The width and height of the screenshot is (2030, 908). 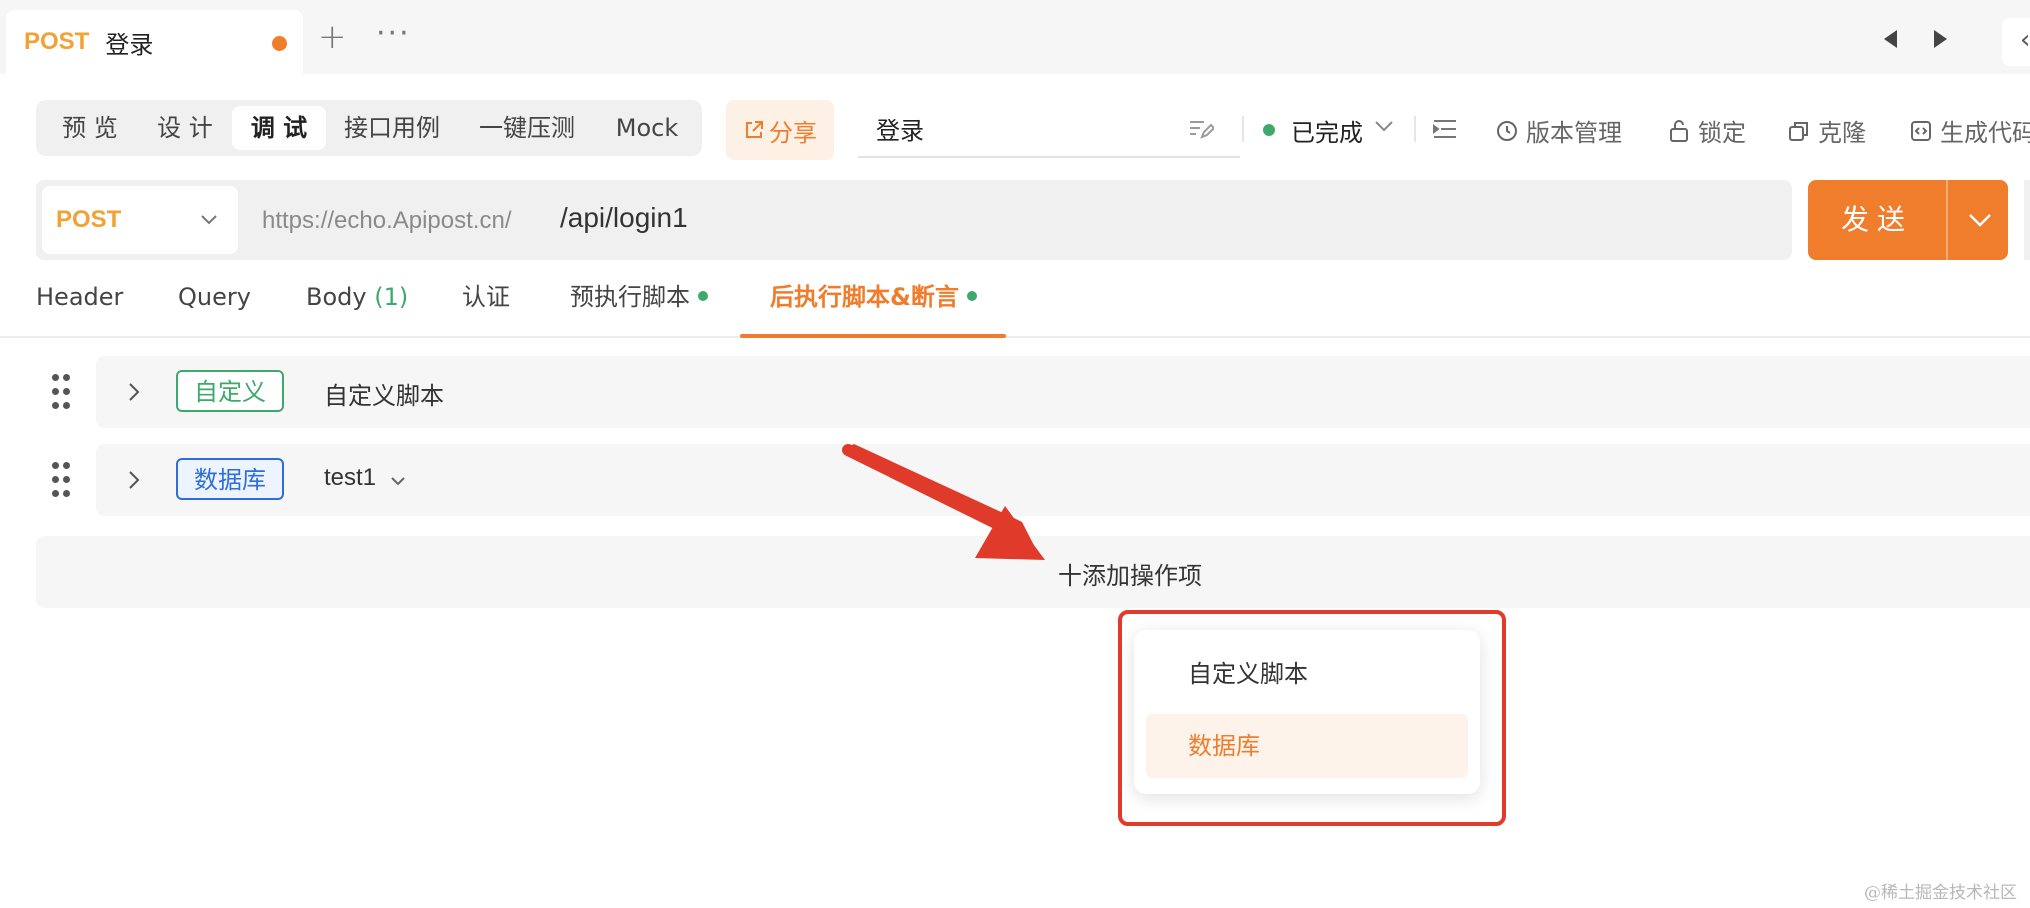 I want to click on send-divider, so click(x=1947, y=220).